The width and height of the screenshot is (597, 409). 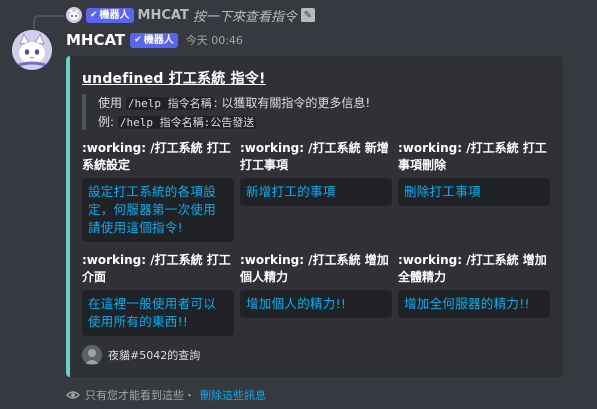 What do you see at coordinates (474, 192) in the screenshot?
I see `field-value: 刪除打工事項` at bounding box center [474, 192].